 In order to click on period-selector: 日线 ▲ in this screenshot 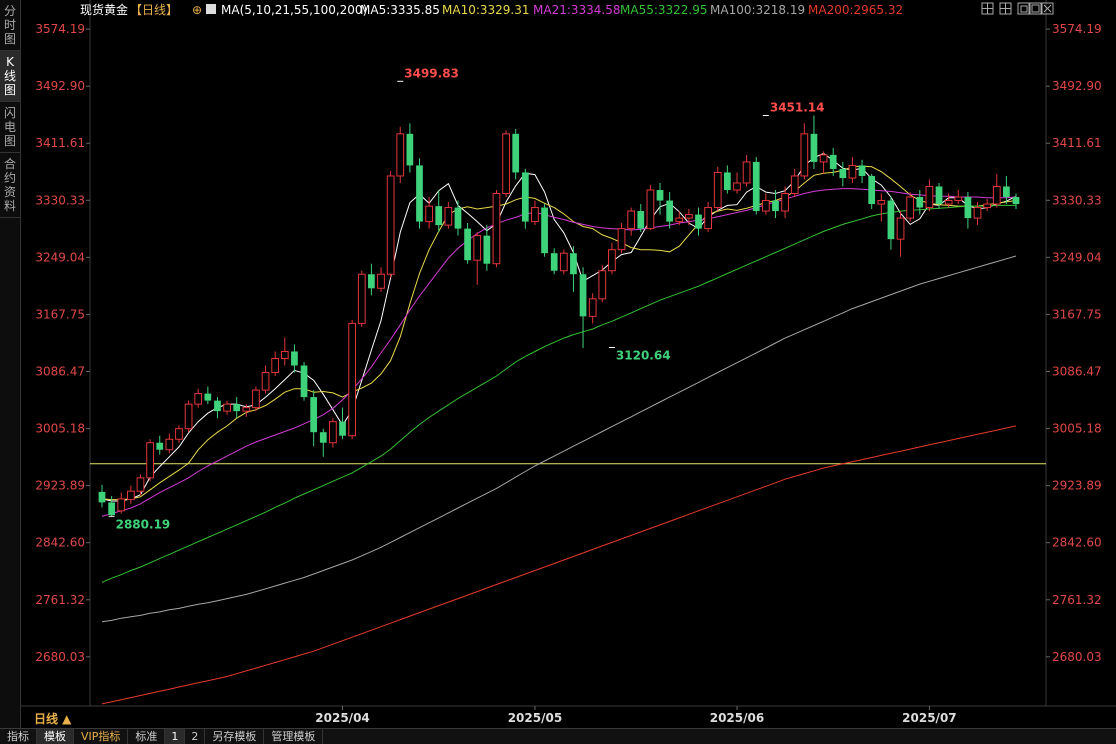, I will do `click(53, 718)`.